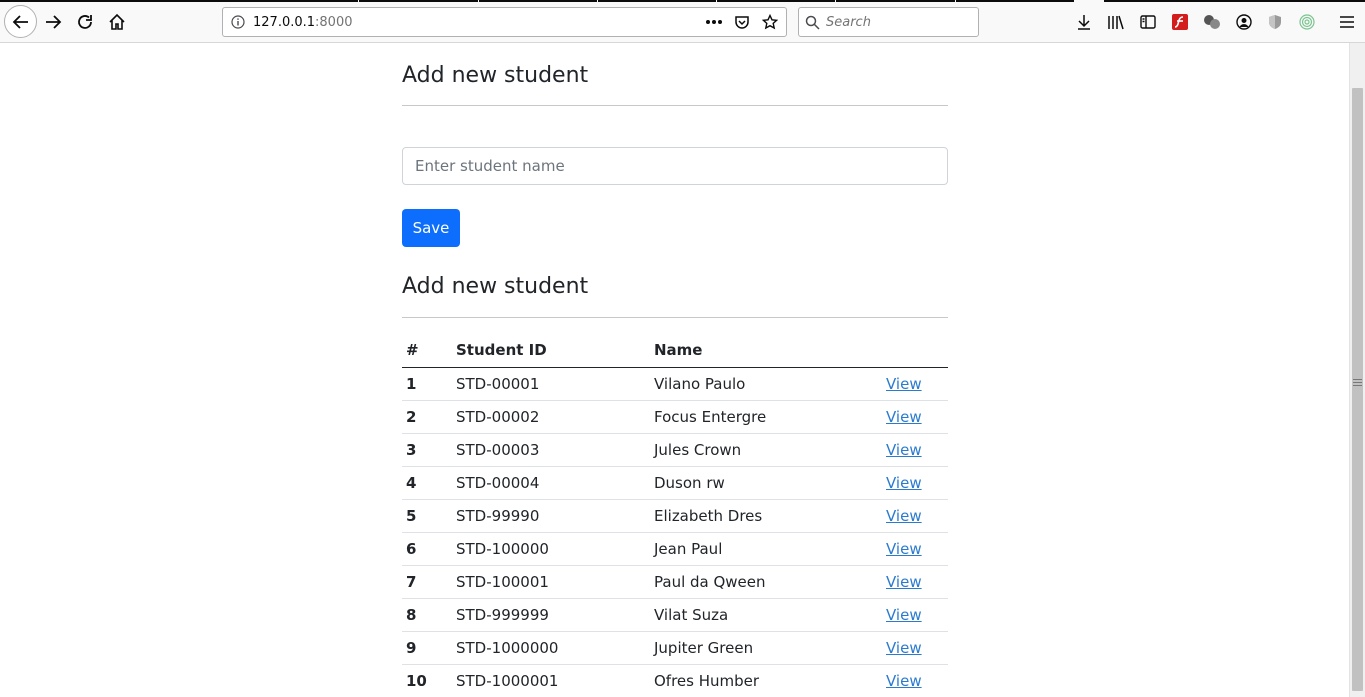  Describe the element at coordinates (551, 417) in the screenshot. I see `student-id: STD-00002` at that location.